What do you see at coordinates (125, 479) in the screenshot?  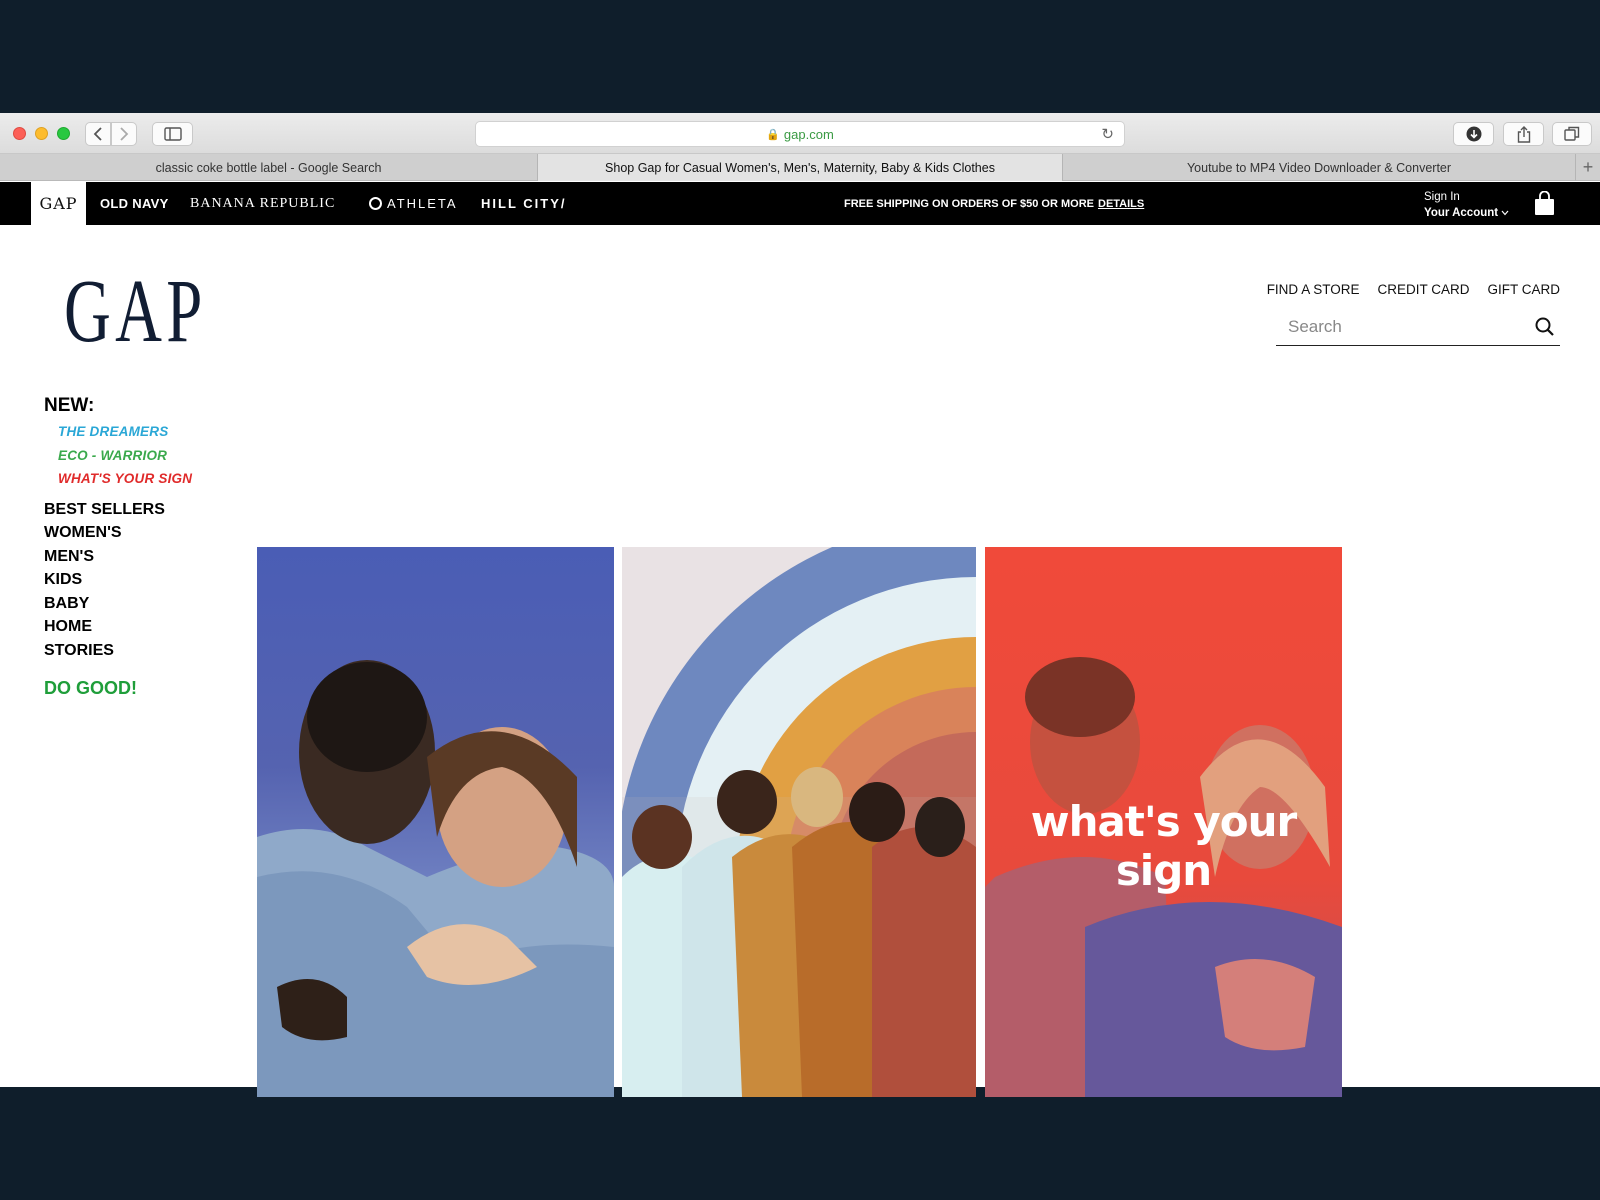 I see `nav-whats-your-sign: WHAT'S YOUR SIGN` at bounding box center [125, 479].